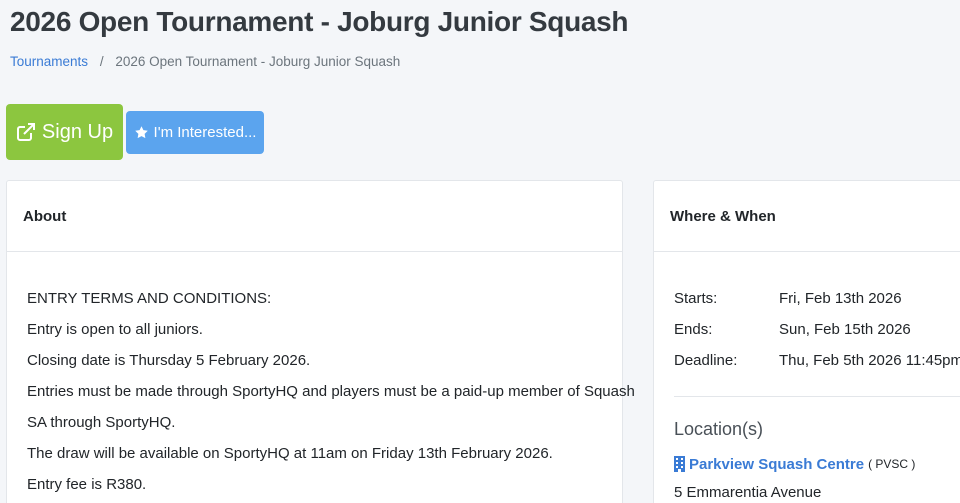  I want to click on locations-heading: Location(s), so click(719, 429).